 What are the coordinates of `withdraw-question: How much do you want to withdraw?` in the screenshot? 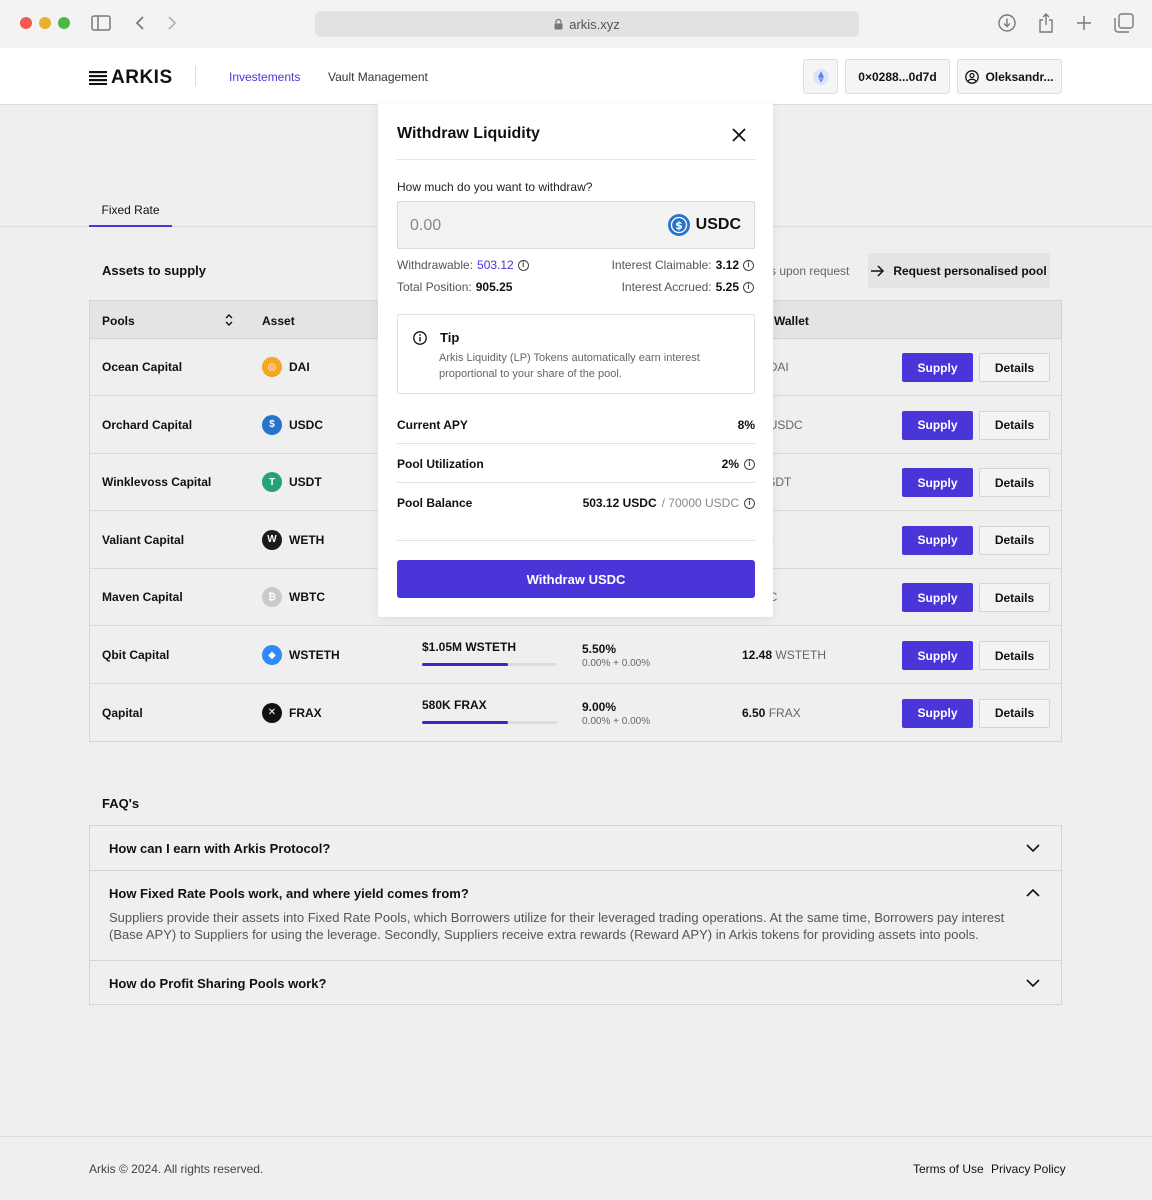 It's located at (495, 187).